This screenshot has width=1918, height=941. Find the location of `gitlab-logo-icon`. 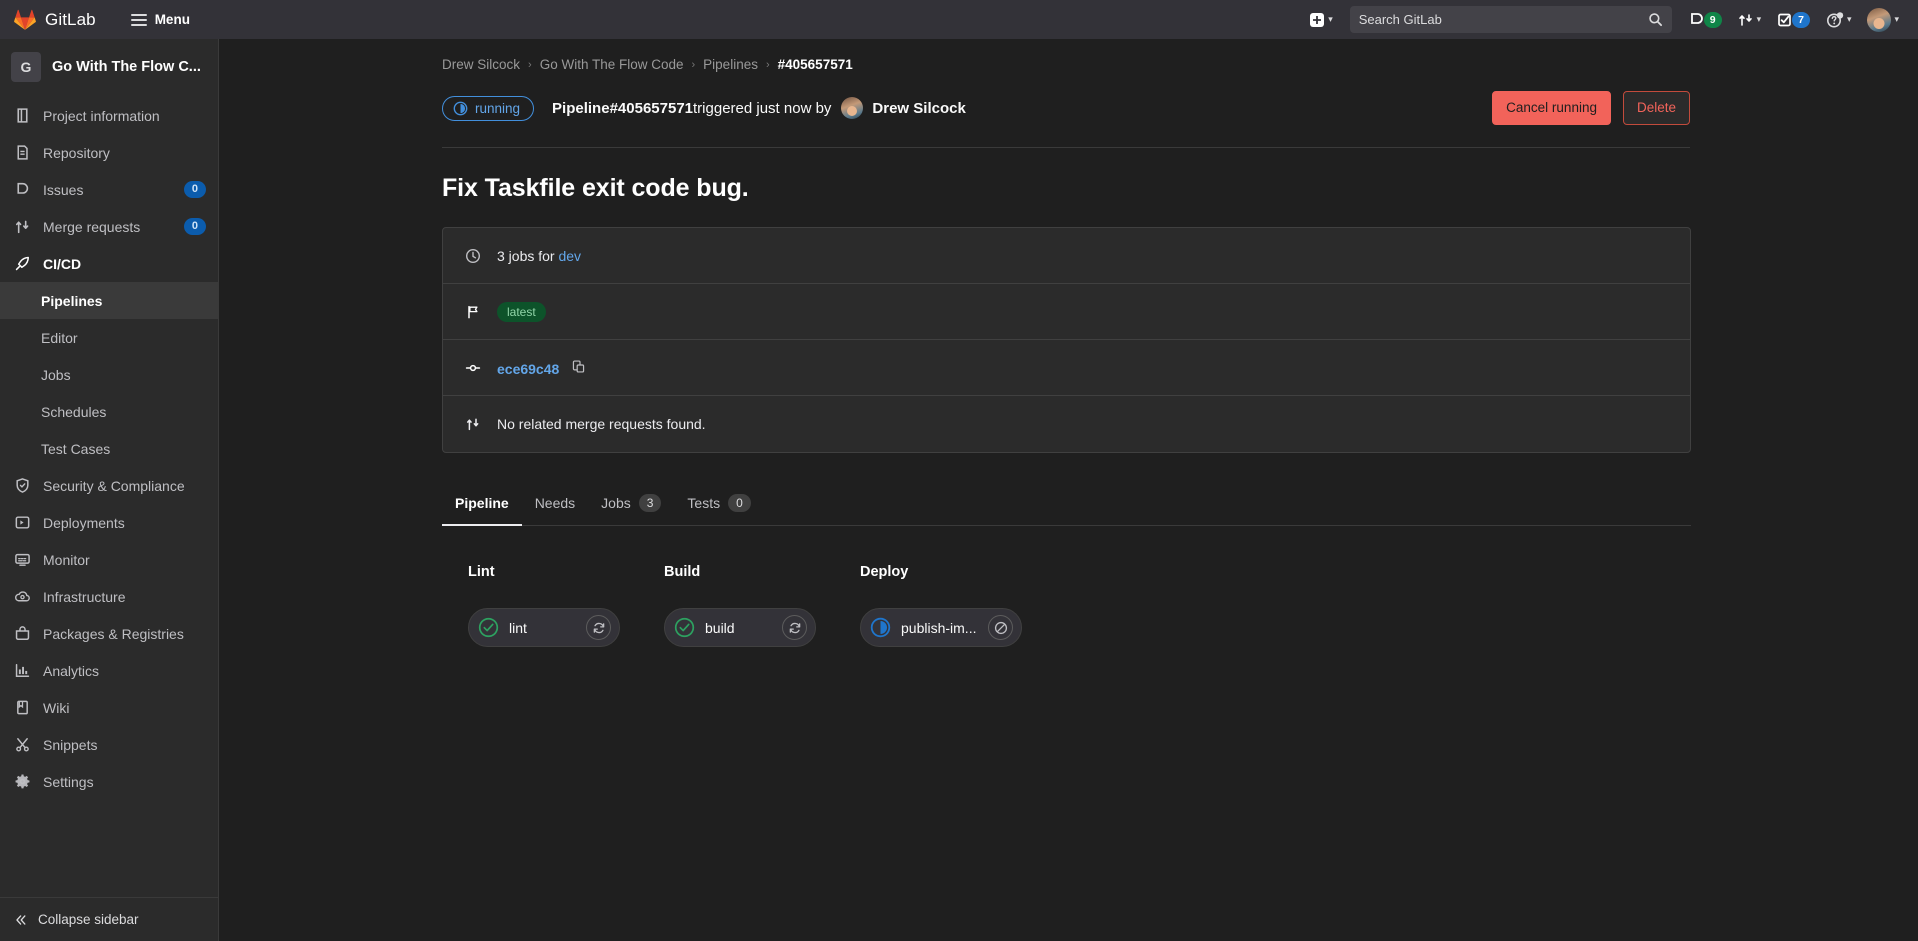

gitlab-logo-icon is located at coordinates (25, 19).